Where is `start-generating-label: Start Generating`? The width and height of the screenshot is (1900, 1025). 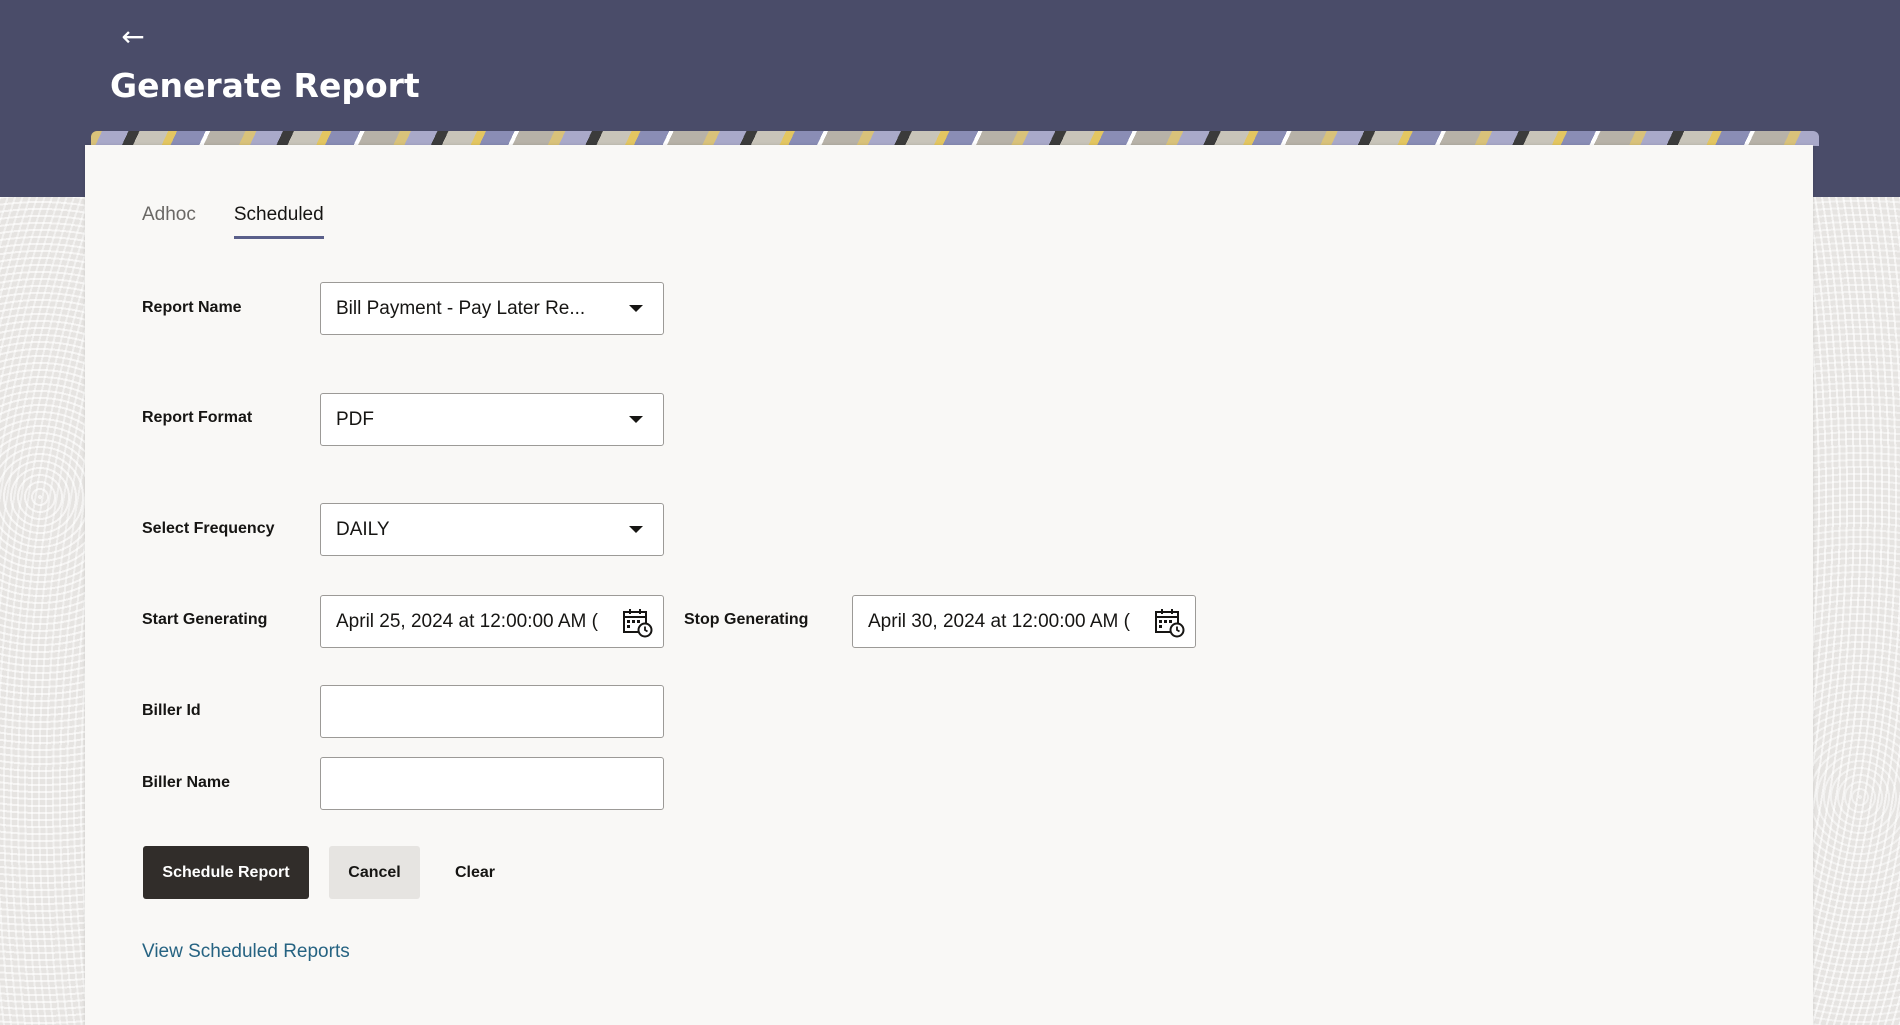
start-generating-label: Start Generating is located at coordinates (205, 619).